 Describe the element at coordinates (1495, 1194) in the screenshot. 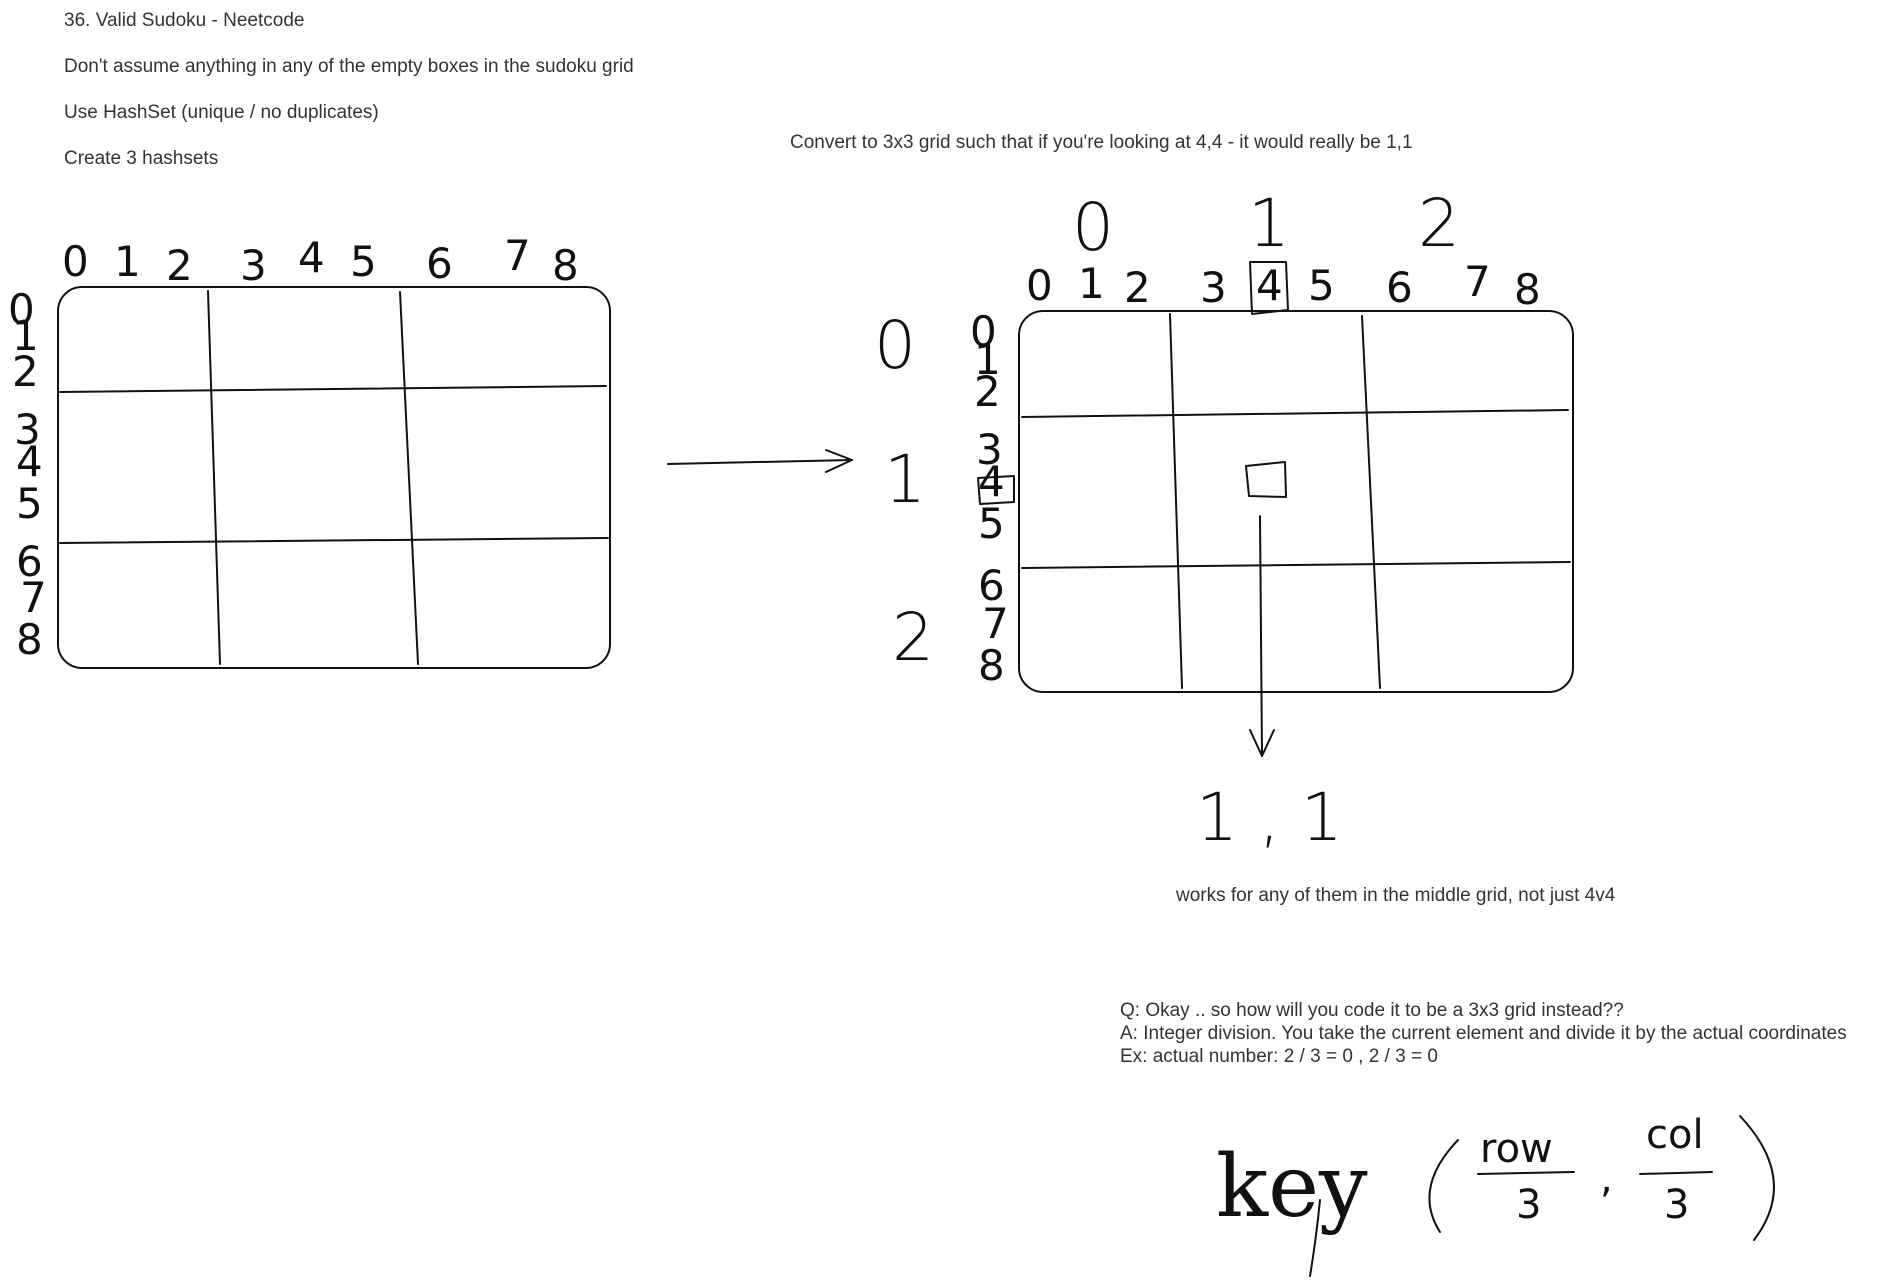

I see `key-formula: key row 3 , col 3` at that location.